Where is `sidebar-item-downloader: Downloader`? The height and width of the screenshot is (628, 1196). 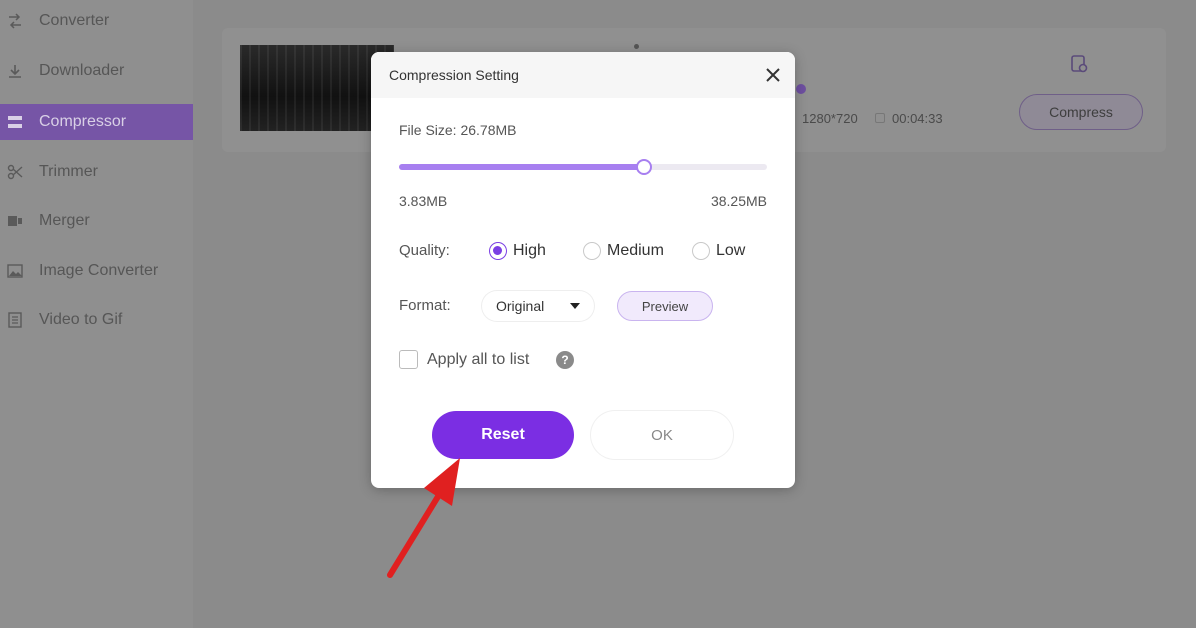 sidebar-item-downloader: Downloader is located at coordinates (96, 71).